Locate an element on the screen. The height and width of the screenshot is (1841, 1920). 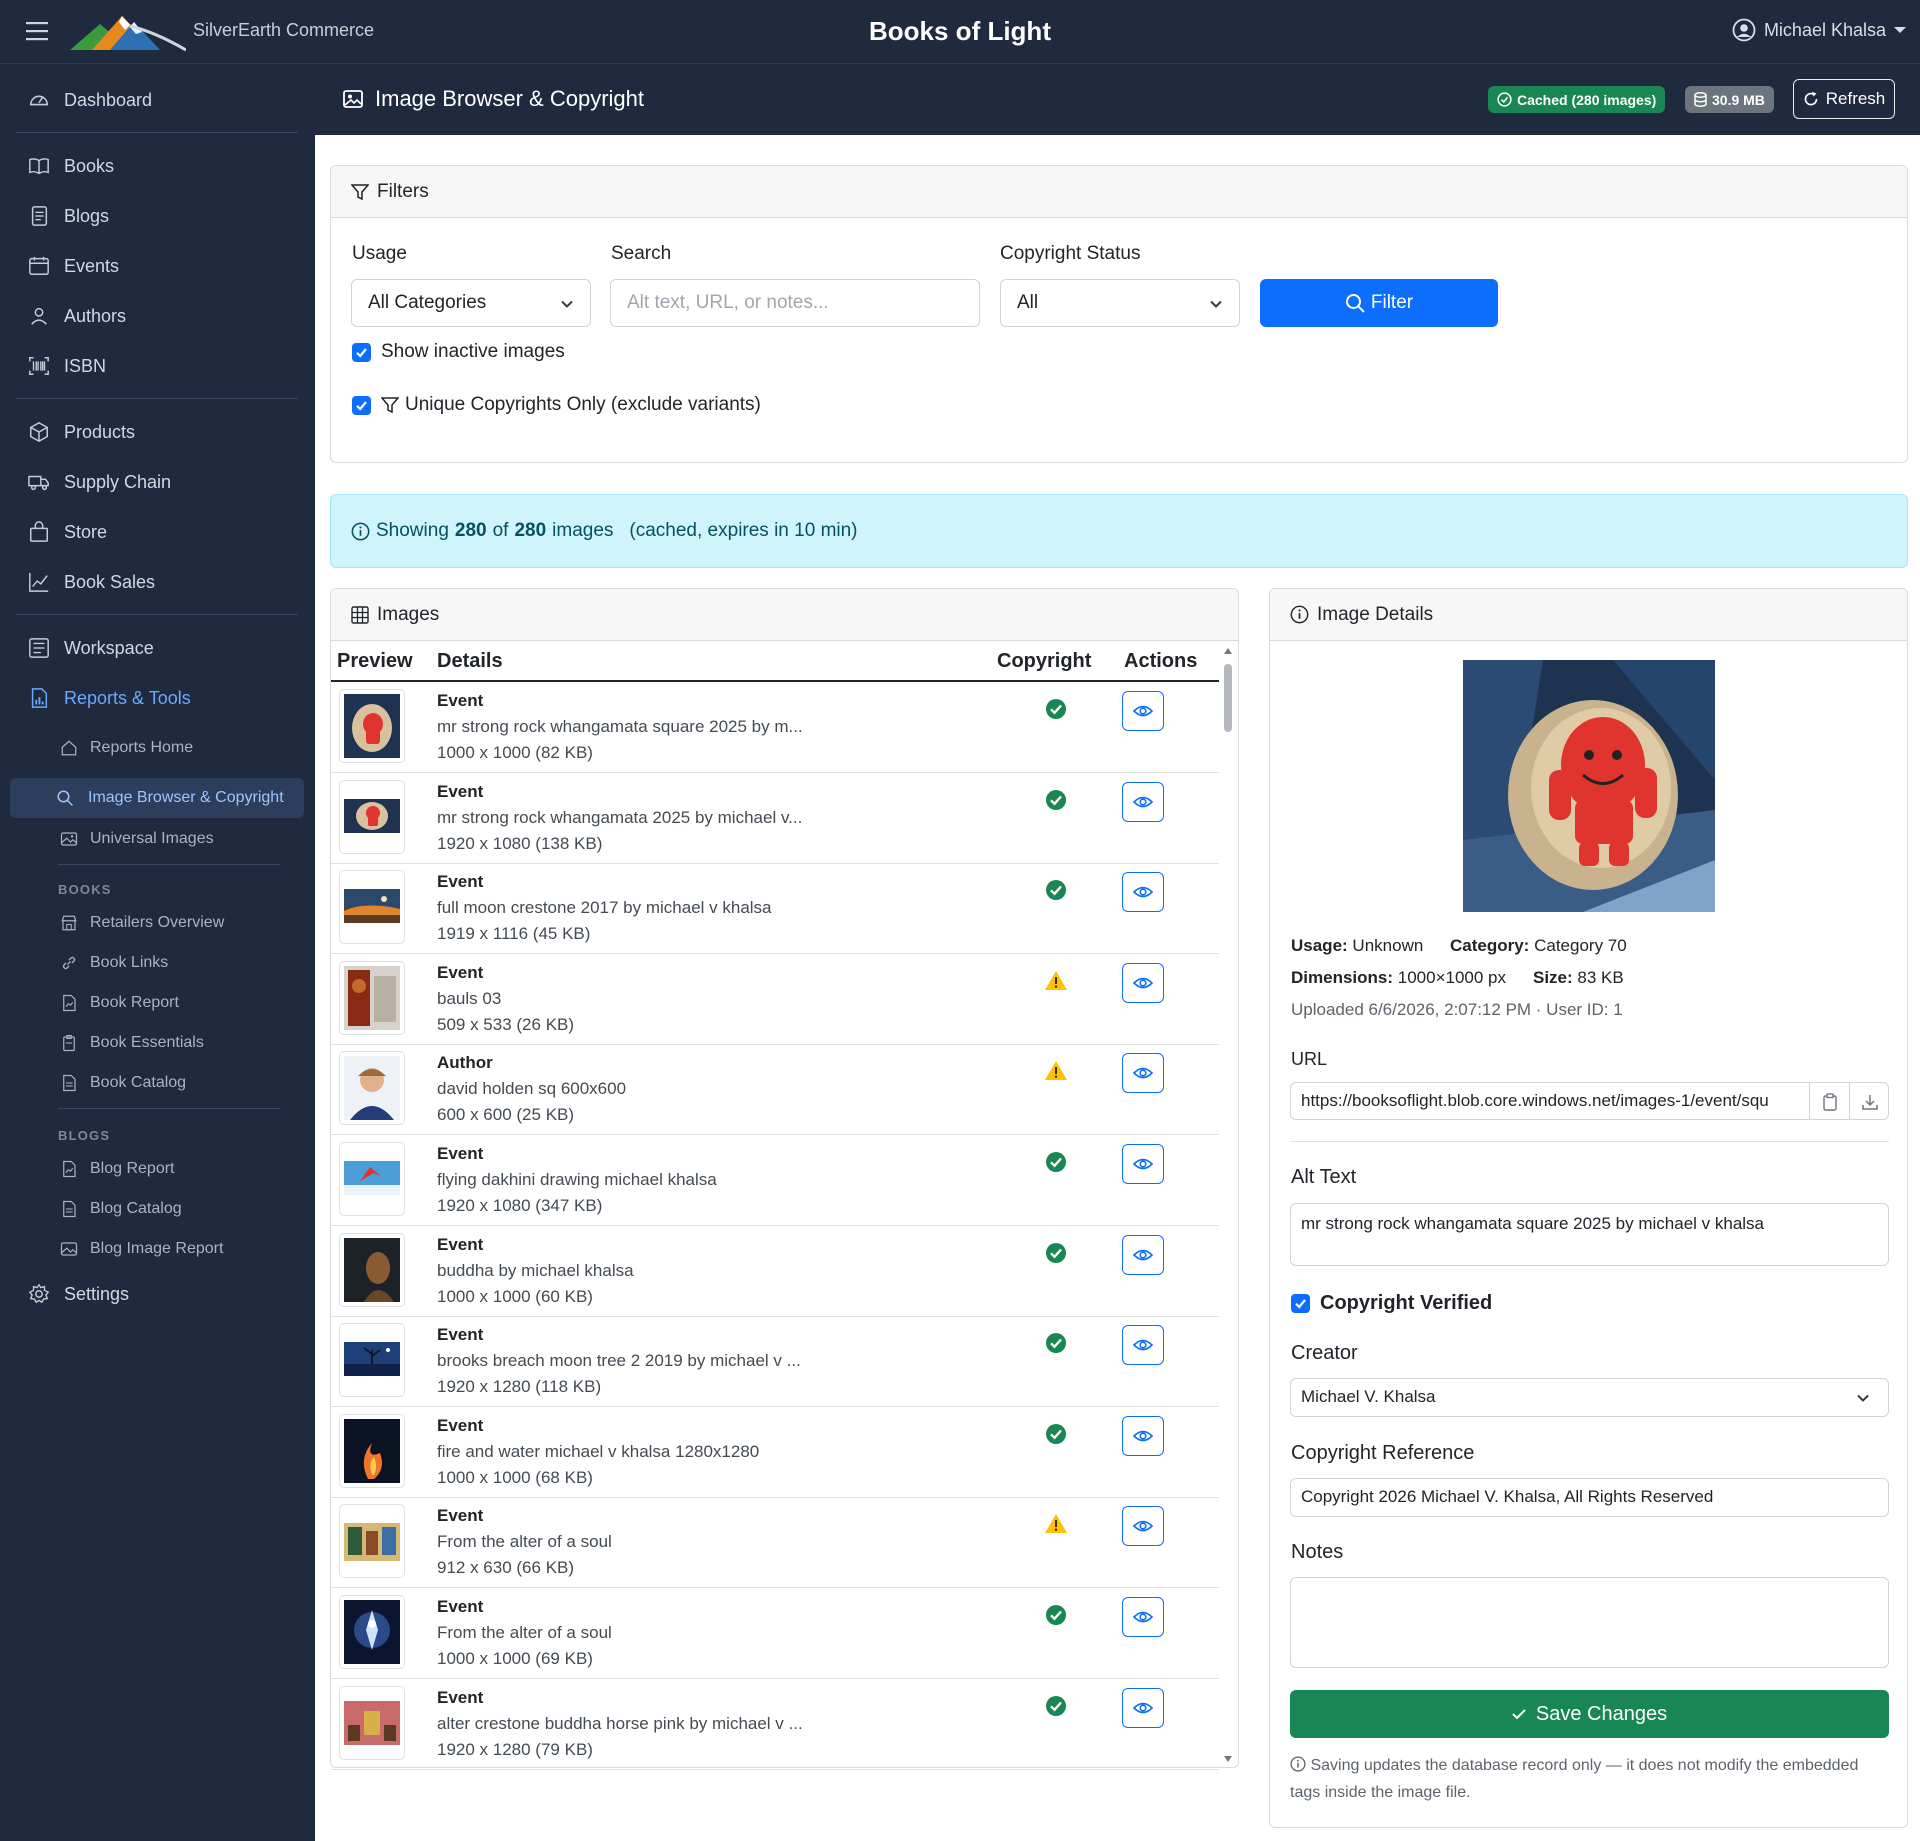
usage-select: All Categories is located at coordinates (471, 303).